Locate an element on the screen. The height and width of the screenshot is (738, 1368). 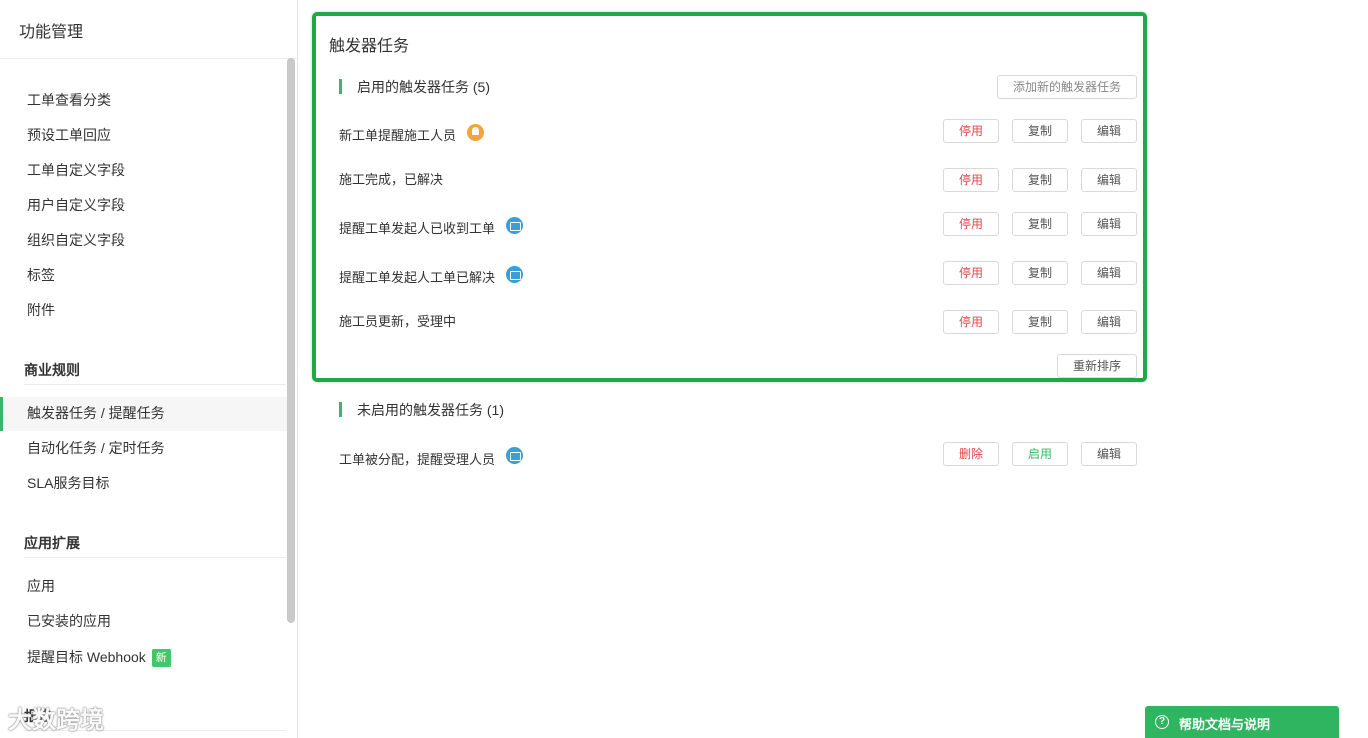
sidebar-title: 功能管理 is located at coordinates (51, 32).